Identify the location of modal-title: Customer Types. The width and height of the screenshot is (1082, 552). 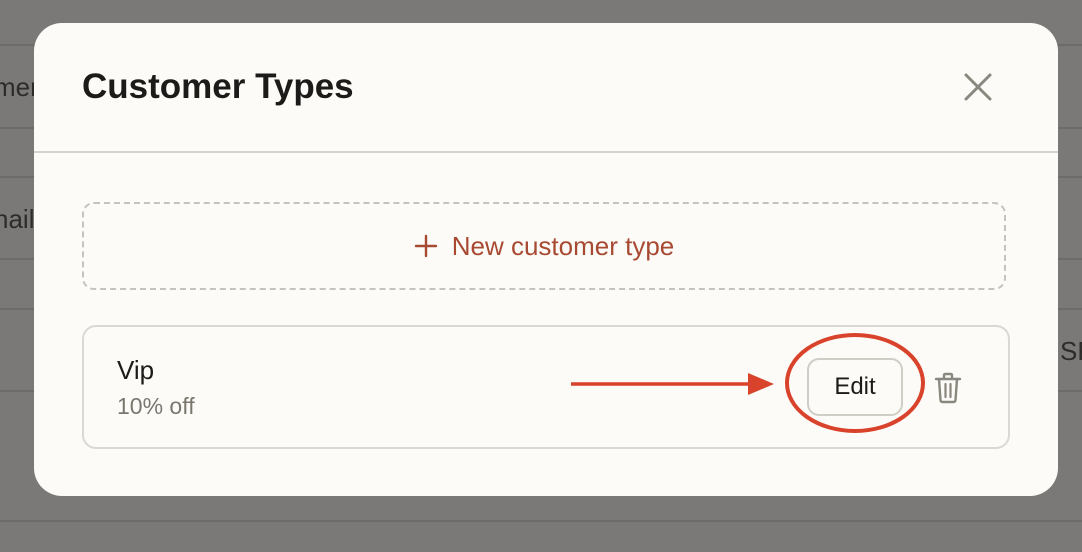
(218, 86).